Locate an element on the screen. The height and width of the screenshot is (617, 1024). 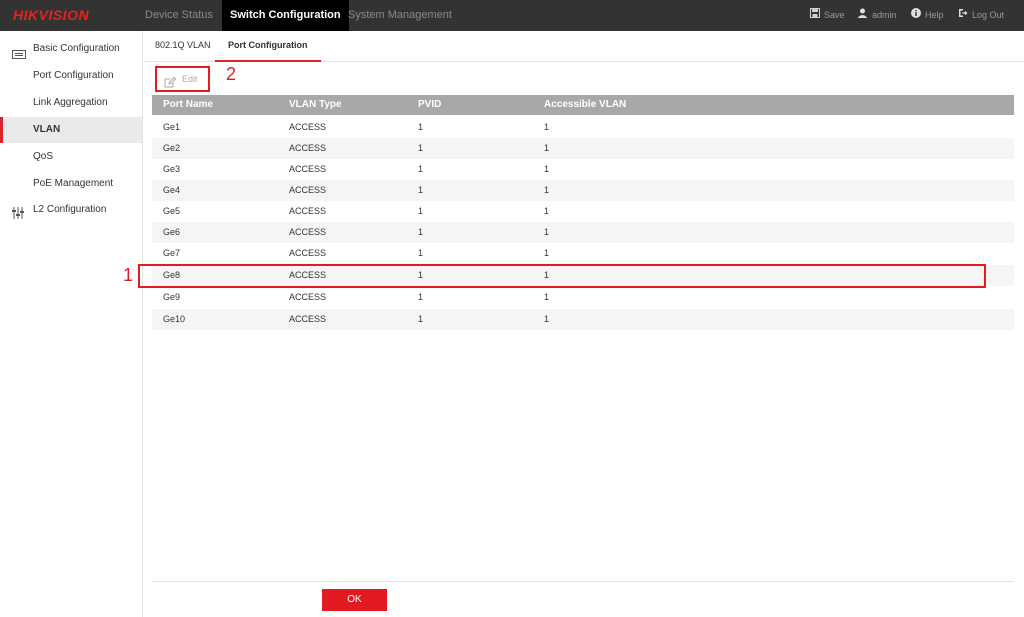
port-name-cell: Ge2 is located at coordinates (172, 148).